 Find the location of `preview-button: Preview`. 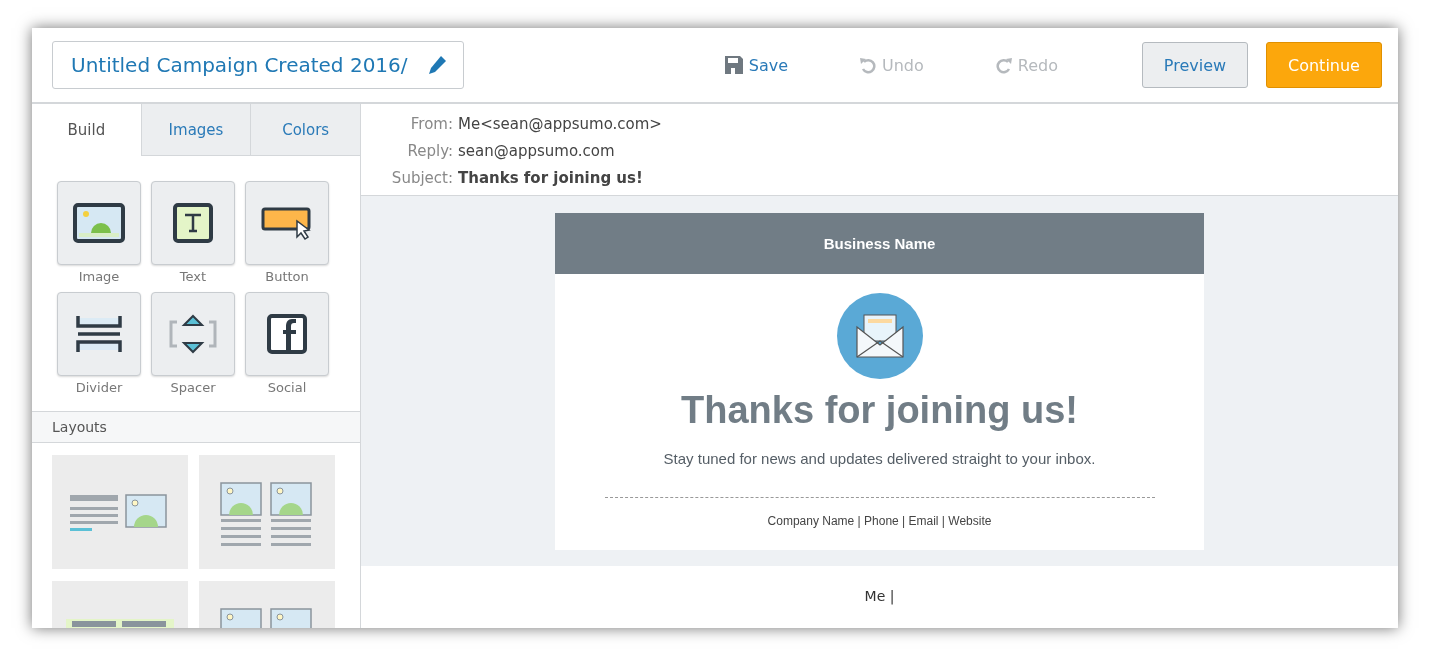

preview-button: Preview is located at coordinates (1195, 65).